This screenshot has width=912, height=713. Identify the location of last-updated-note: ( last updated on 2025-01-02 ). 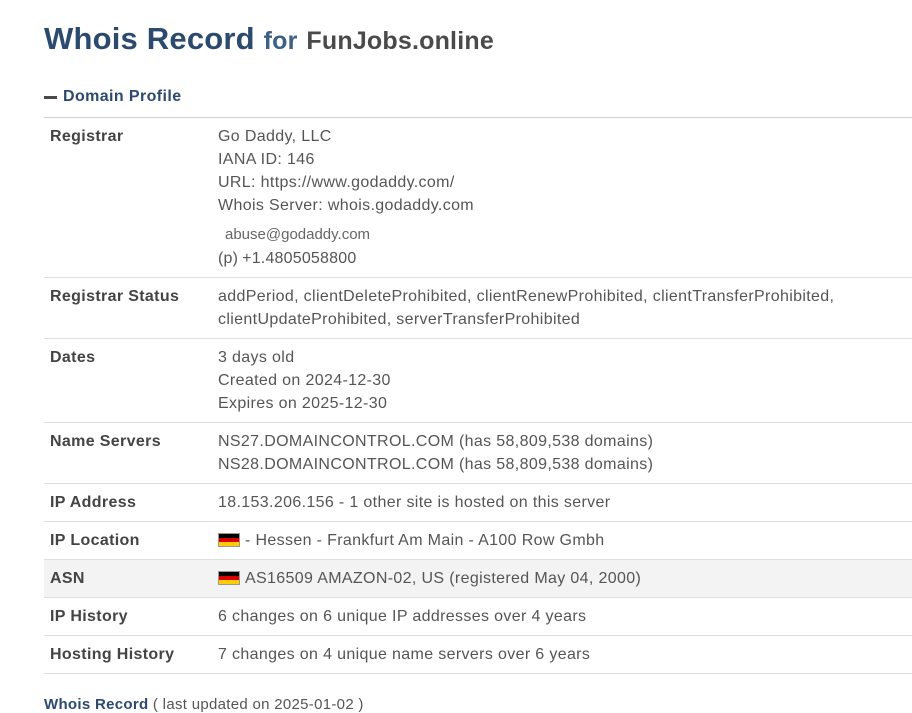
(256, 704).